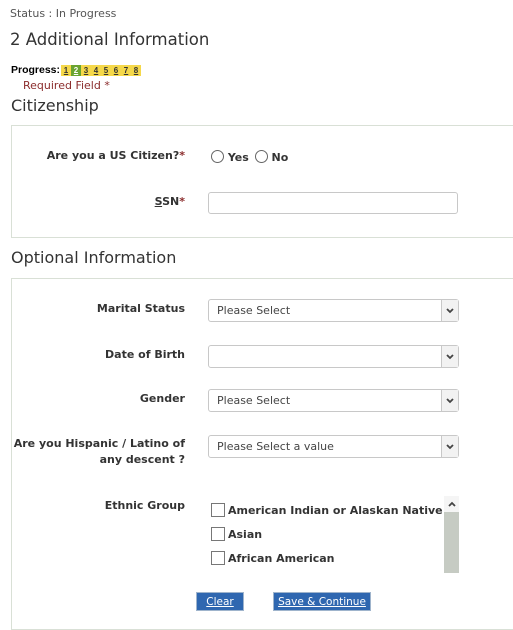  I want to click on required-field-note: Required Field *, so click(66, 85).